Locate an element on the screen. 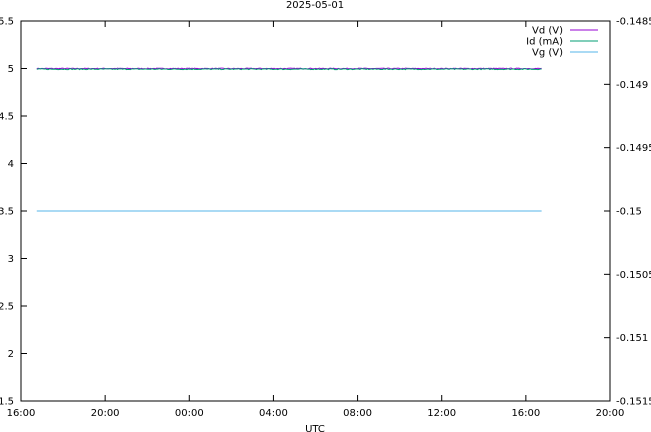 This screenshot has width=651, height=432. y-left-tick-label: 4.5 is located at coordinates (7, 117).